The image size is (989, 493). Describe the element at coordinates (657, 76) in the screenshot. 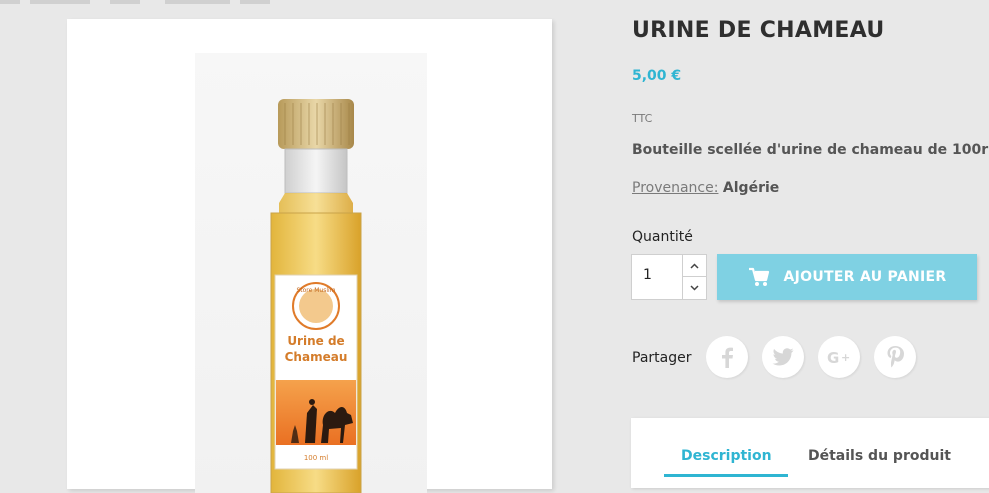

I see `product-price: 5,00 €` at that location.